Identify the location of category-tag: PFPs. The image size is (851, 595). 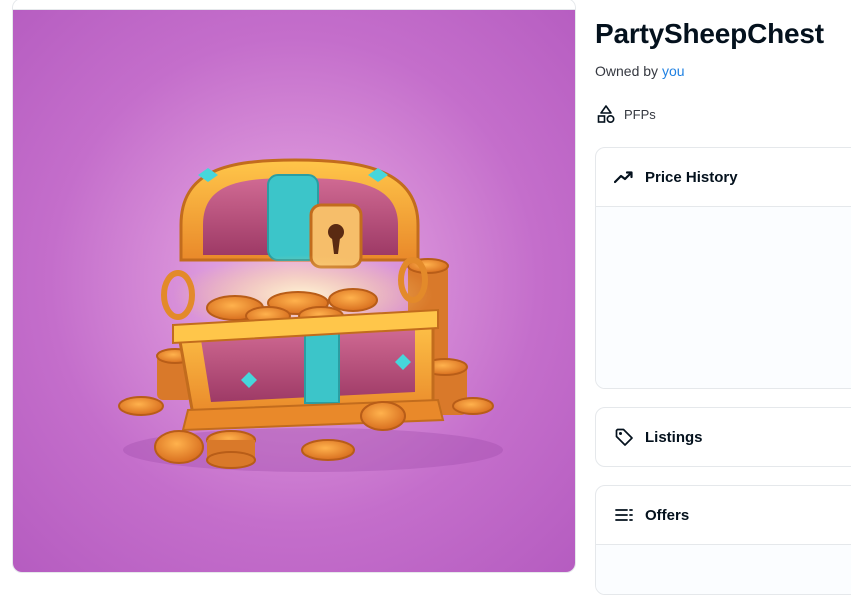
(626, 114).